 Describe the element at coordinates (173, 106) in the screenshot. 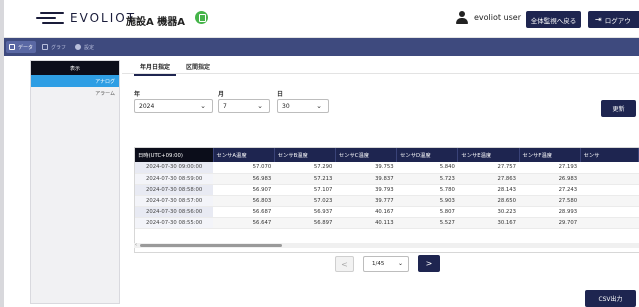

I see `year-select: 2024 ⌄` at that location.